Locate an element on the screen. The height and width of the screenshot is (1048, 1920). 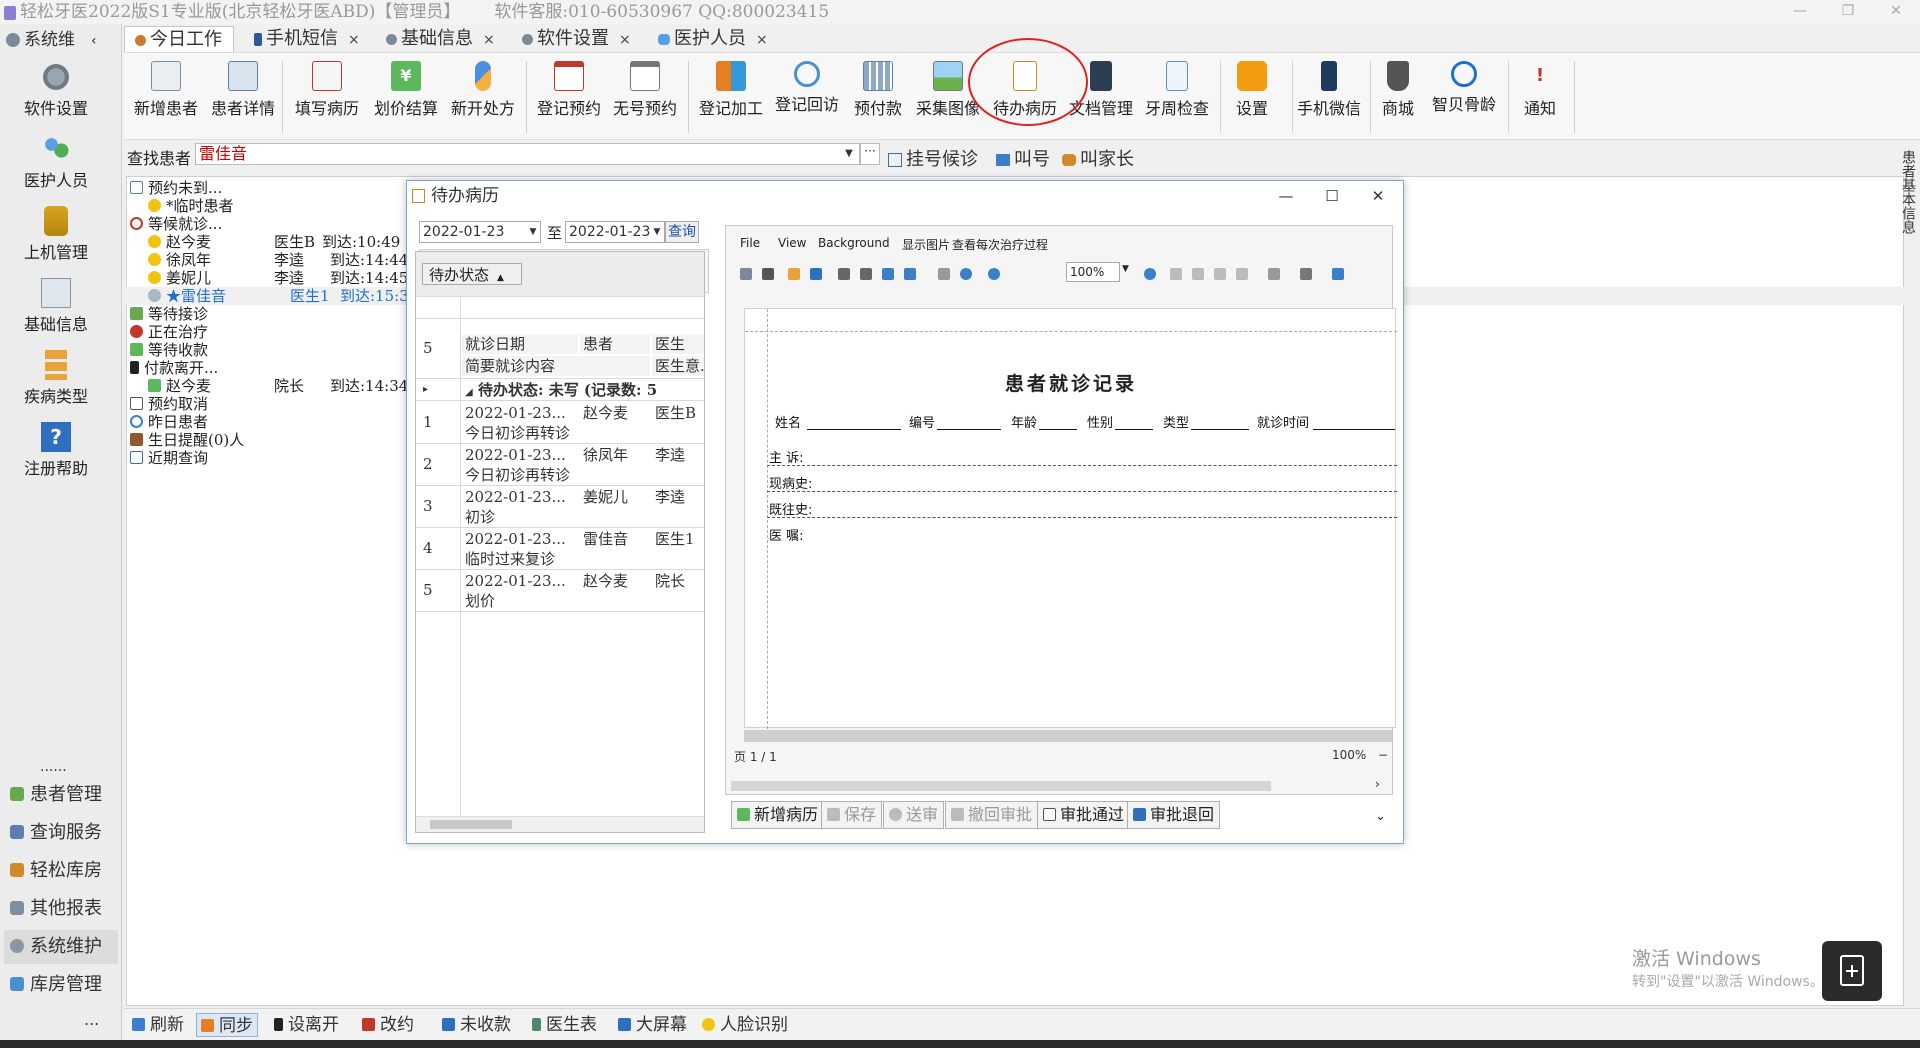
nav-login-management: 上机管理 is located at coordinates (56, 234).